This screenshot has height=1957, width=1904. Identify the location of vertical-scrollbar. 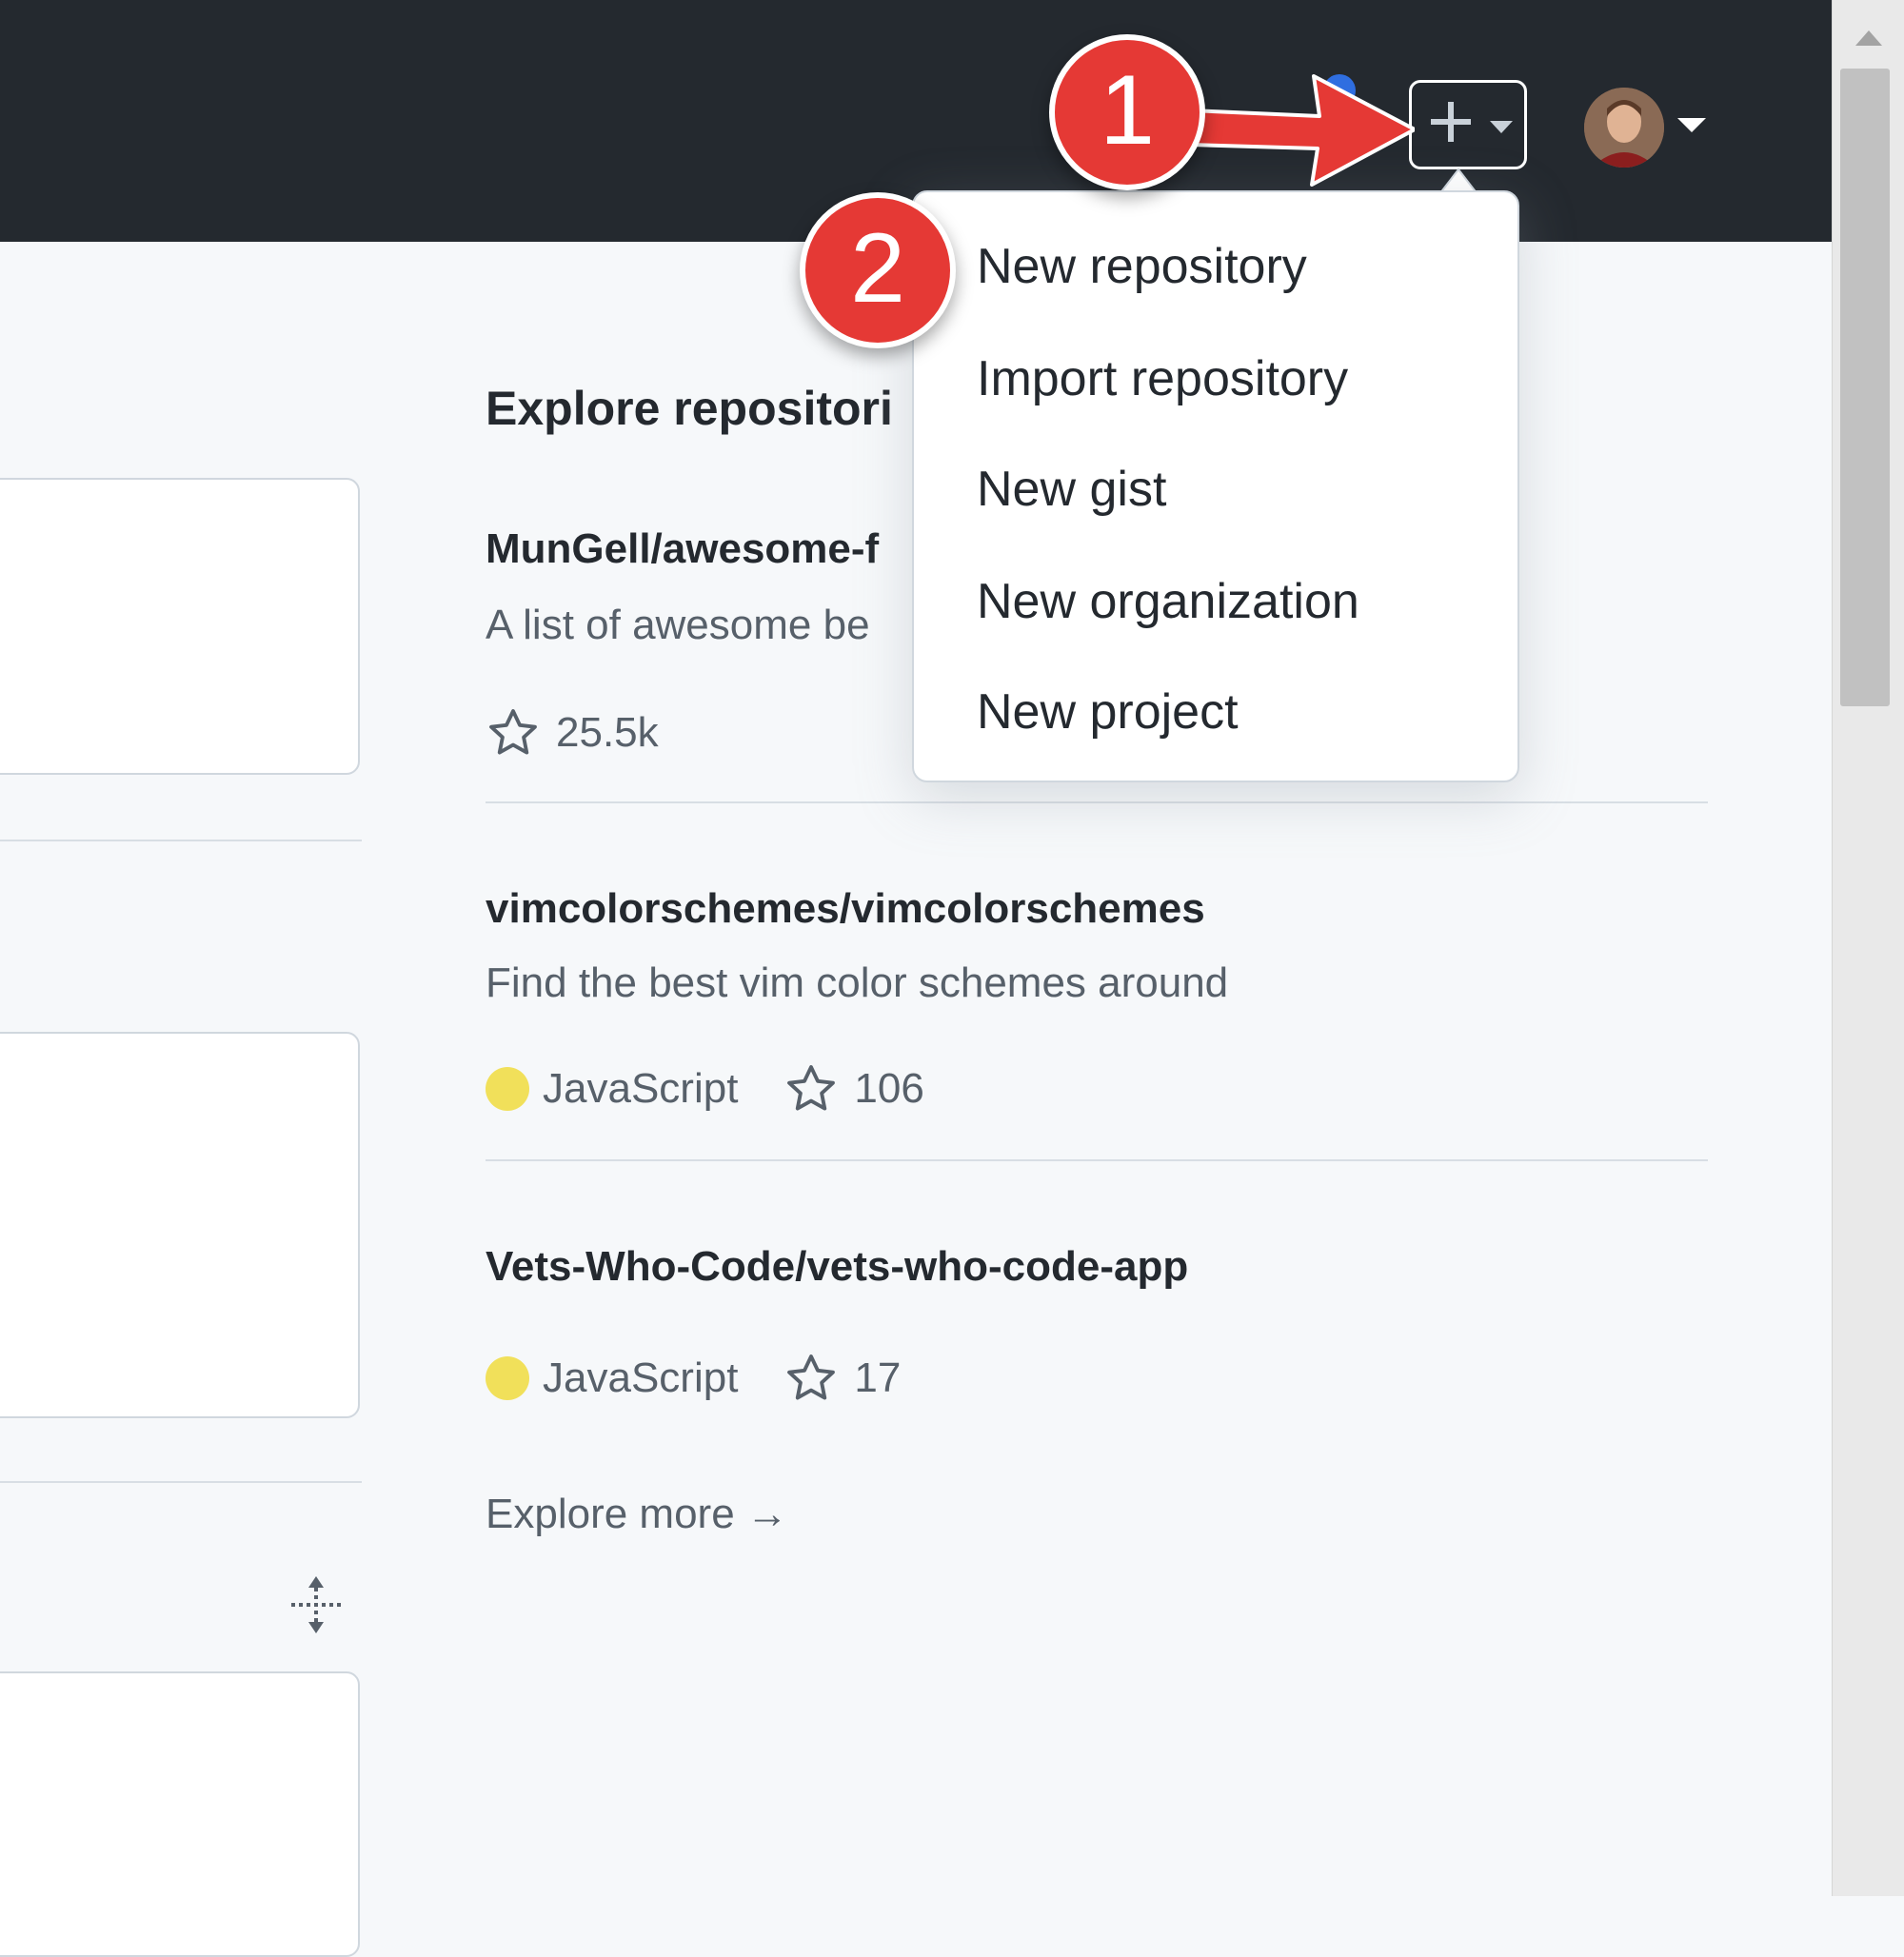
(1868, 948).